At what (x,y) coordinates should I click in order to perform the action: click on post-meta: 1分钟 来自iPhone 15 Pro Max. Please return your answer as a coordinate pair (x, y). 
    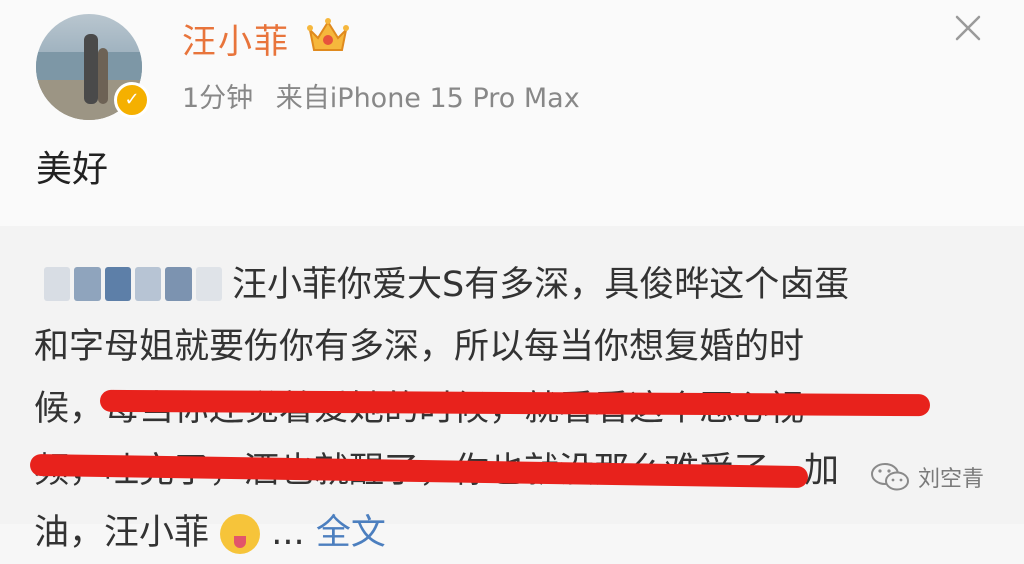
    Looking at the image, I should click on (388, 95).